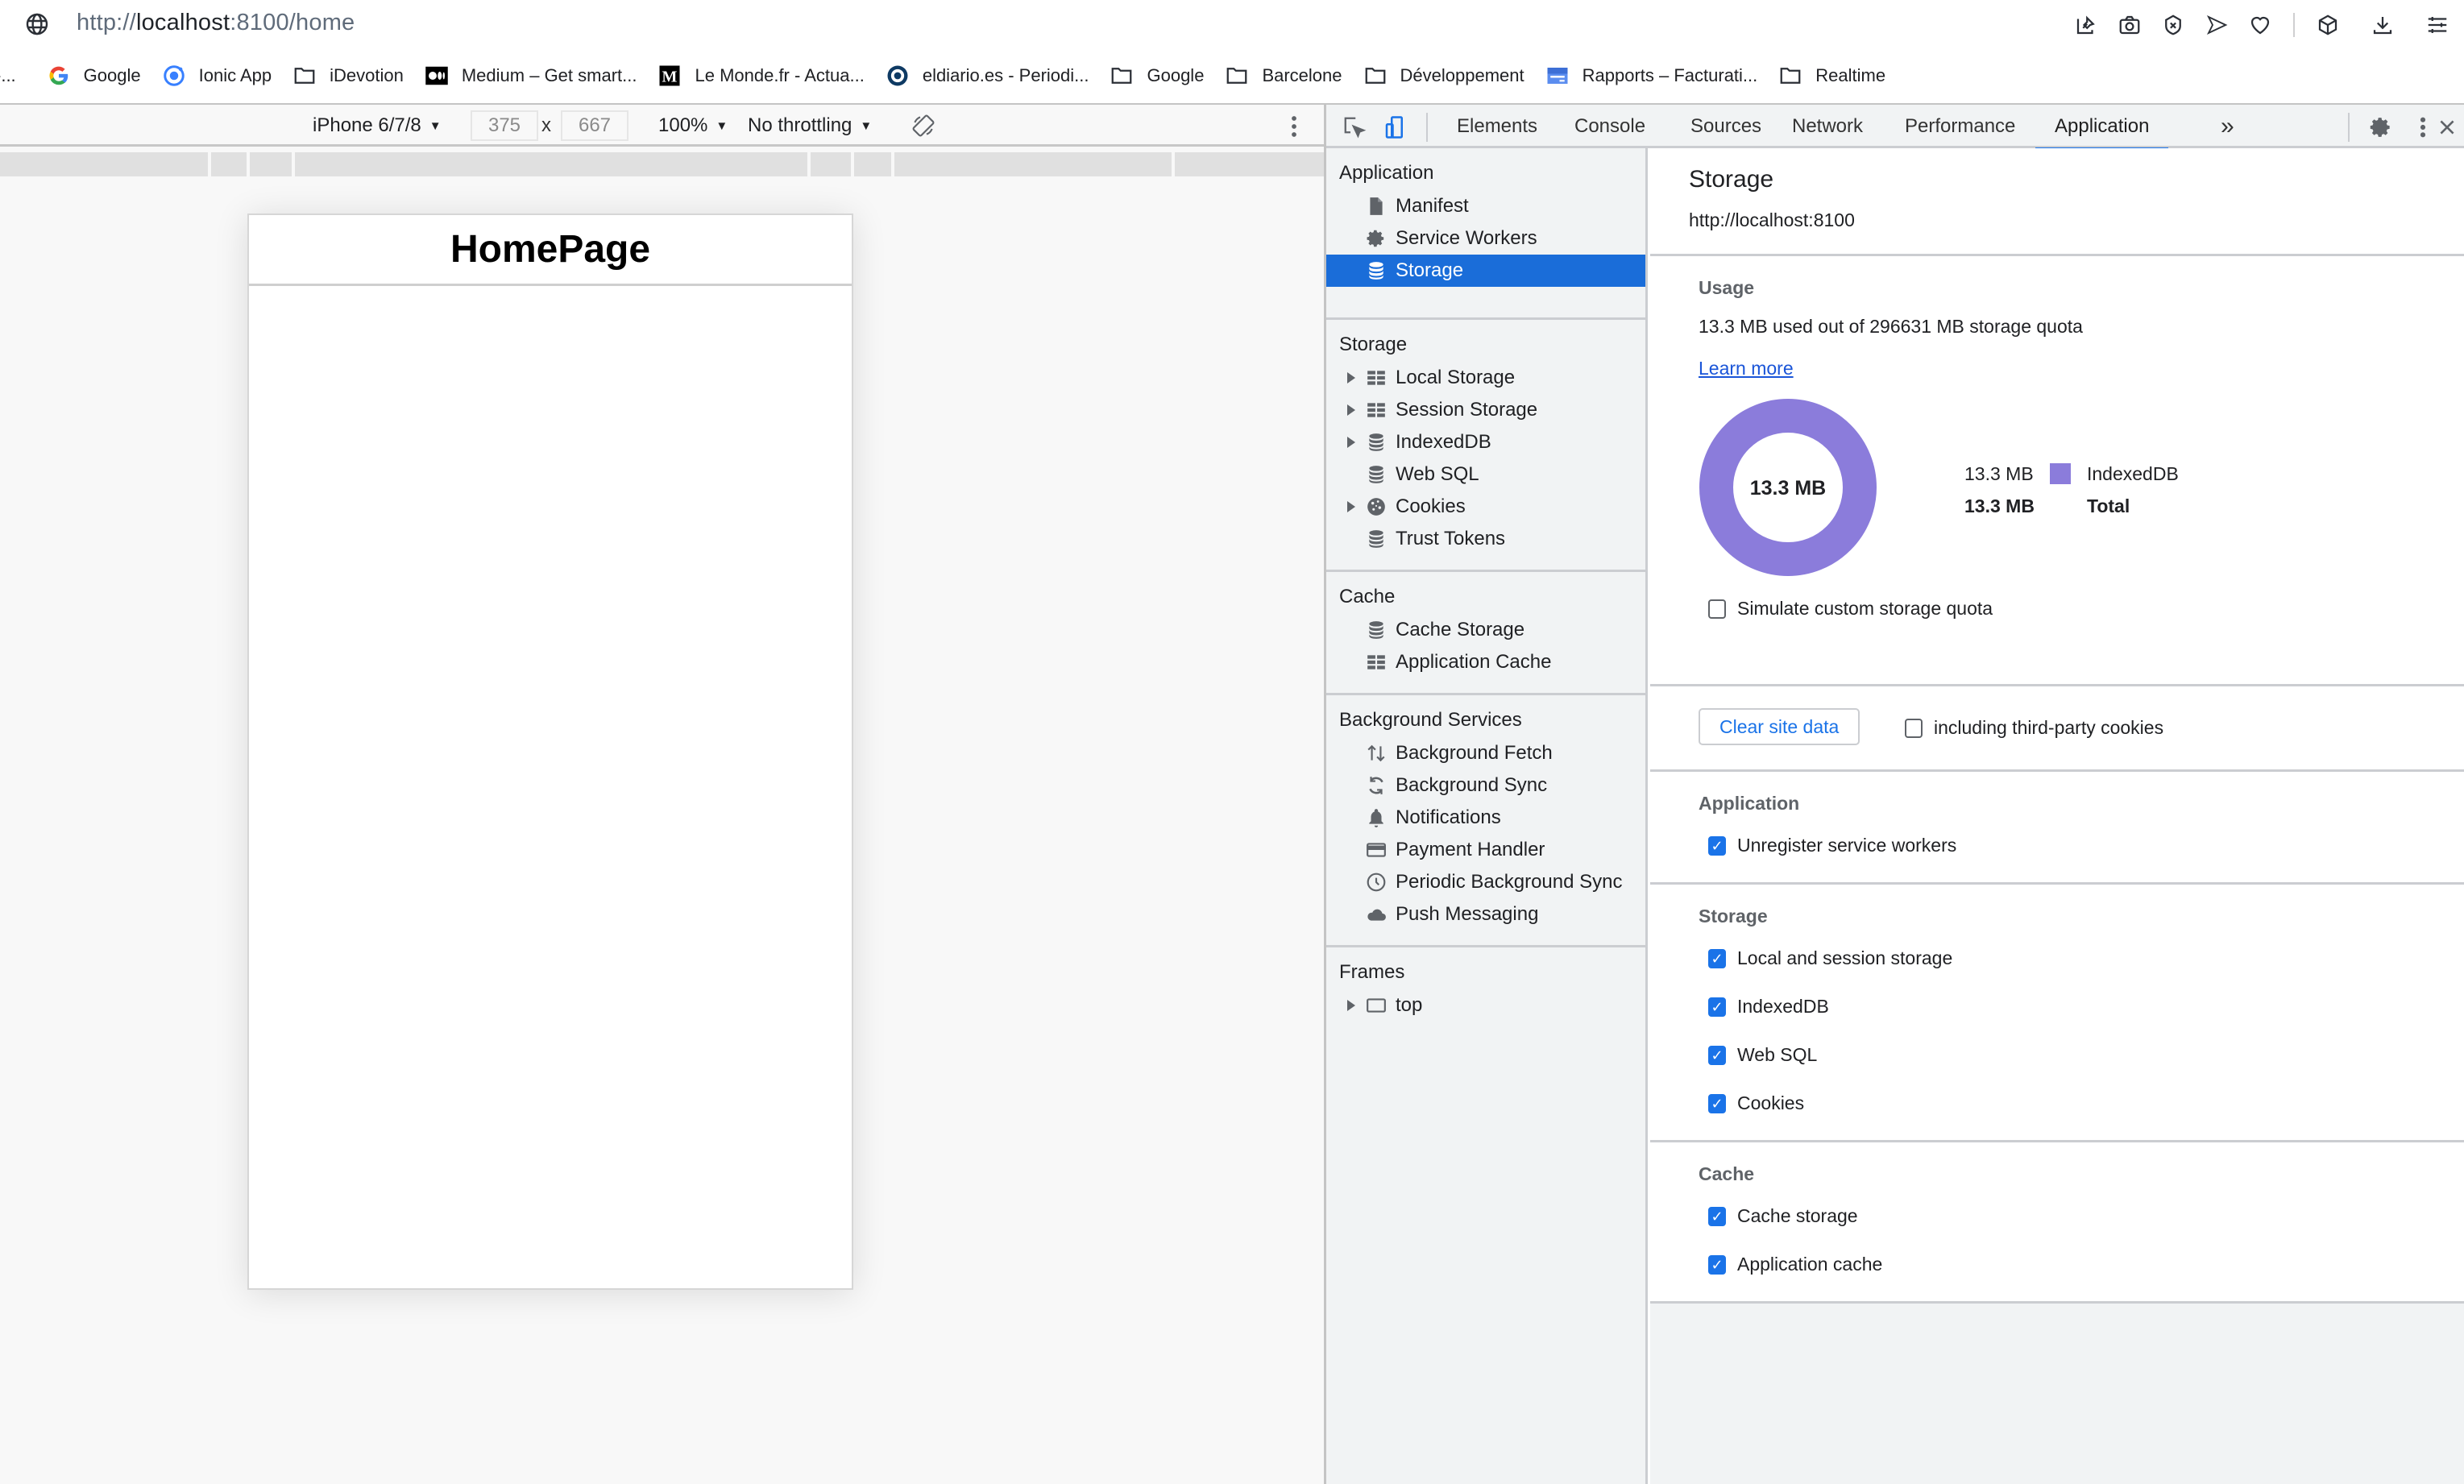 This screenshot has height=1484, width=2464. What do you see at coordinates (1157, 75) in the screenshot?
I see `bookmark-google-folder: Google` at bounding box center [1157, 75].